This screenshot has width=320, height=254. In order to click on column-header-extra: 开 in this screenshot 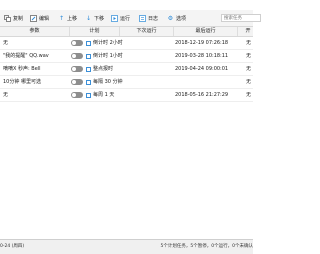, I will do `click(248, 31)`.